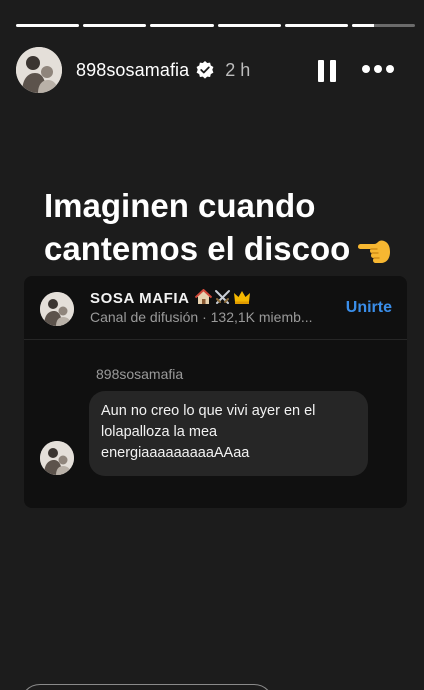 Image resolution: width=424 pixels, height=690 pixels. Describe the element at coordinates (140, 374) in the screenshot. I see `message-sender: 898sosamafia` at that location.